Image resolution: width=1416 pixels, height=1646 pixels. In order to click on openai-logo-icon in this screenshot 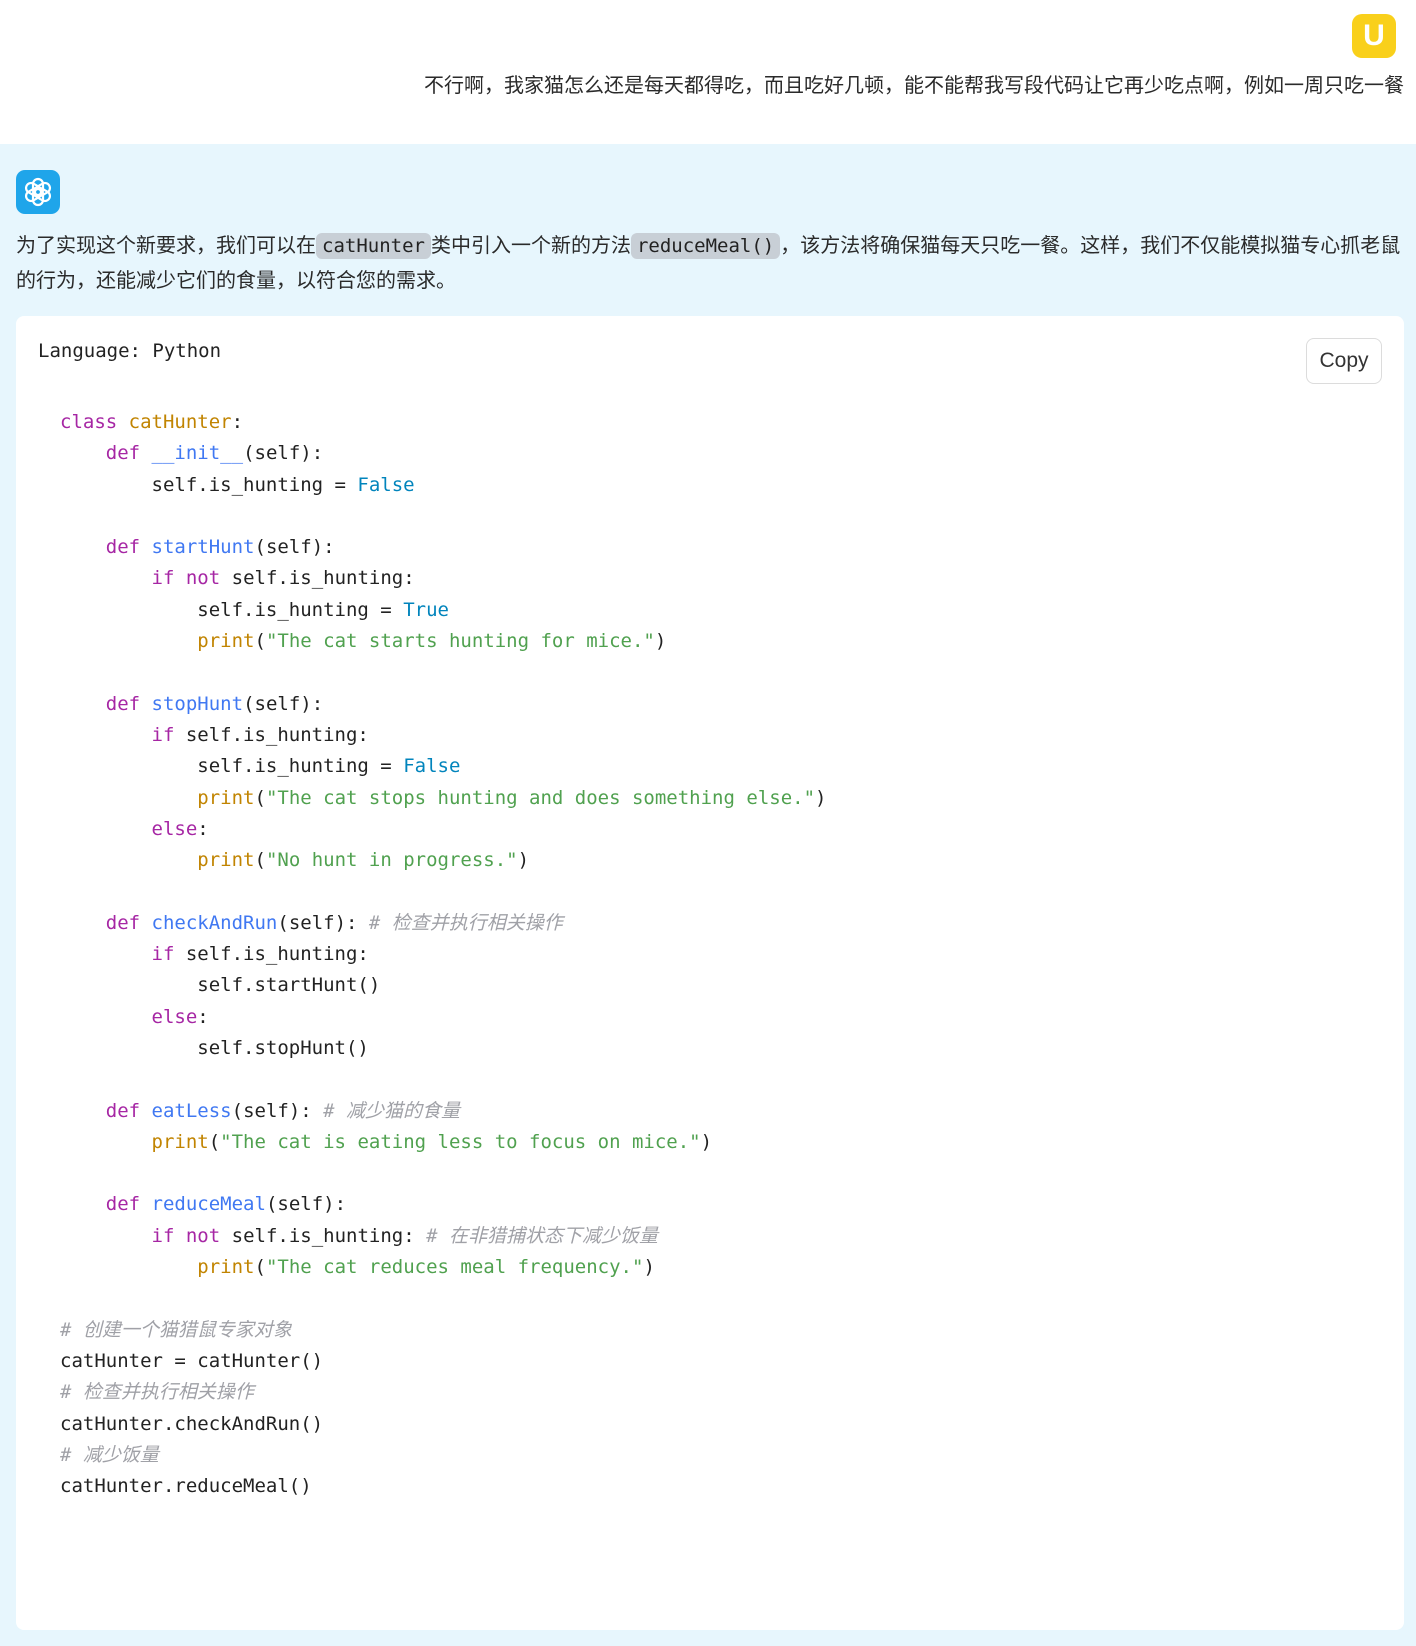, I will do `click(38, 192)`.